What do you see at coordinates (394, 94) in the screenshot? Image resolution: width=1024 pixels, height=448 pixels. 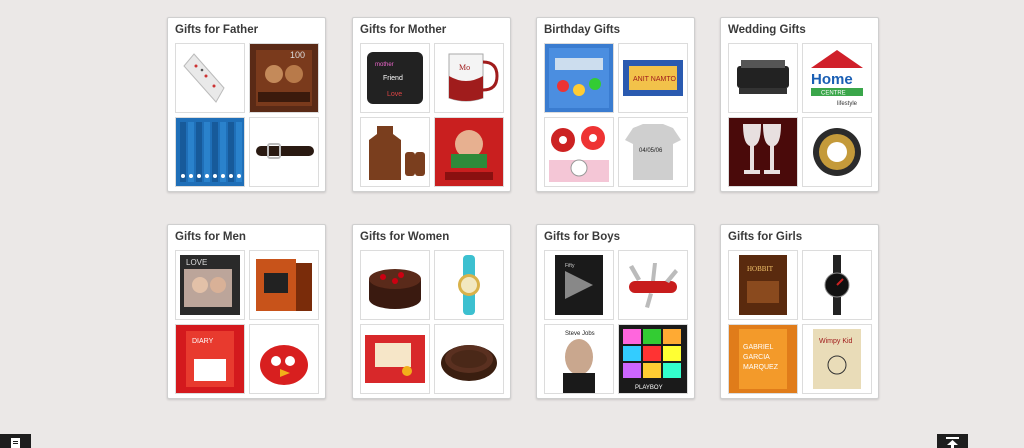 I see `svg-text: Love` at bounding box center [394, 94].